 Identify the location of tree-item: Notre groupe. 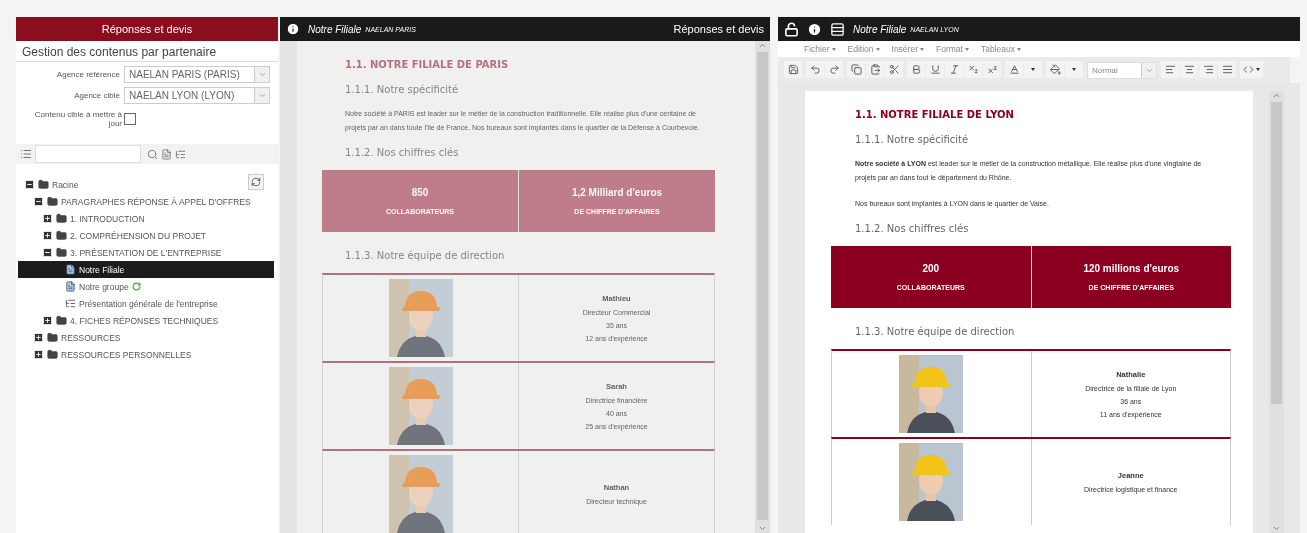
(146, 286).